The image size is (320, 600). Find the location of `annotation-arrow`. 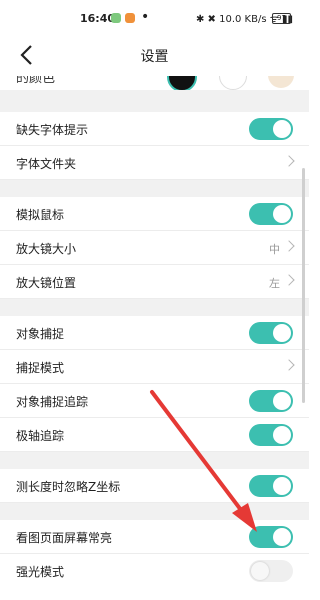

annotation-arrow is located at coordinates (203, 461).